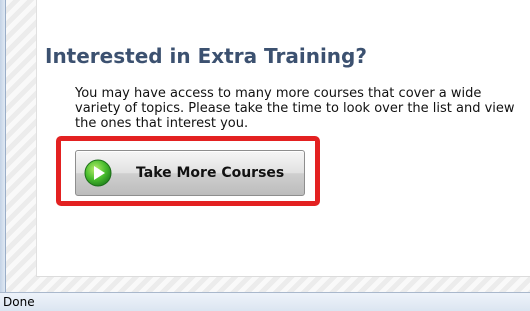  What do you see at coordinates (265, 301) in the screenshot?
I see `status-bar: Done` at bounding box center [265, 301].